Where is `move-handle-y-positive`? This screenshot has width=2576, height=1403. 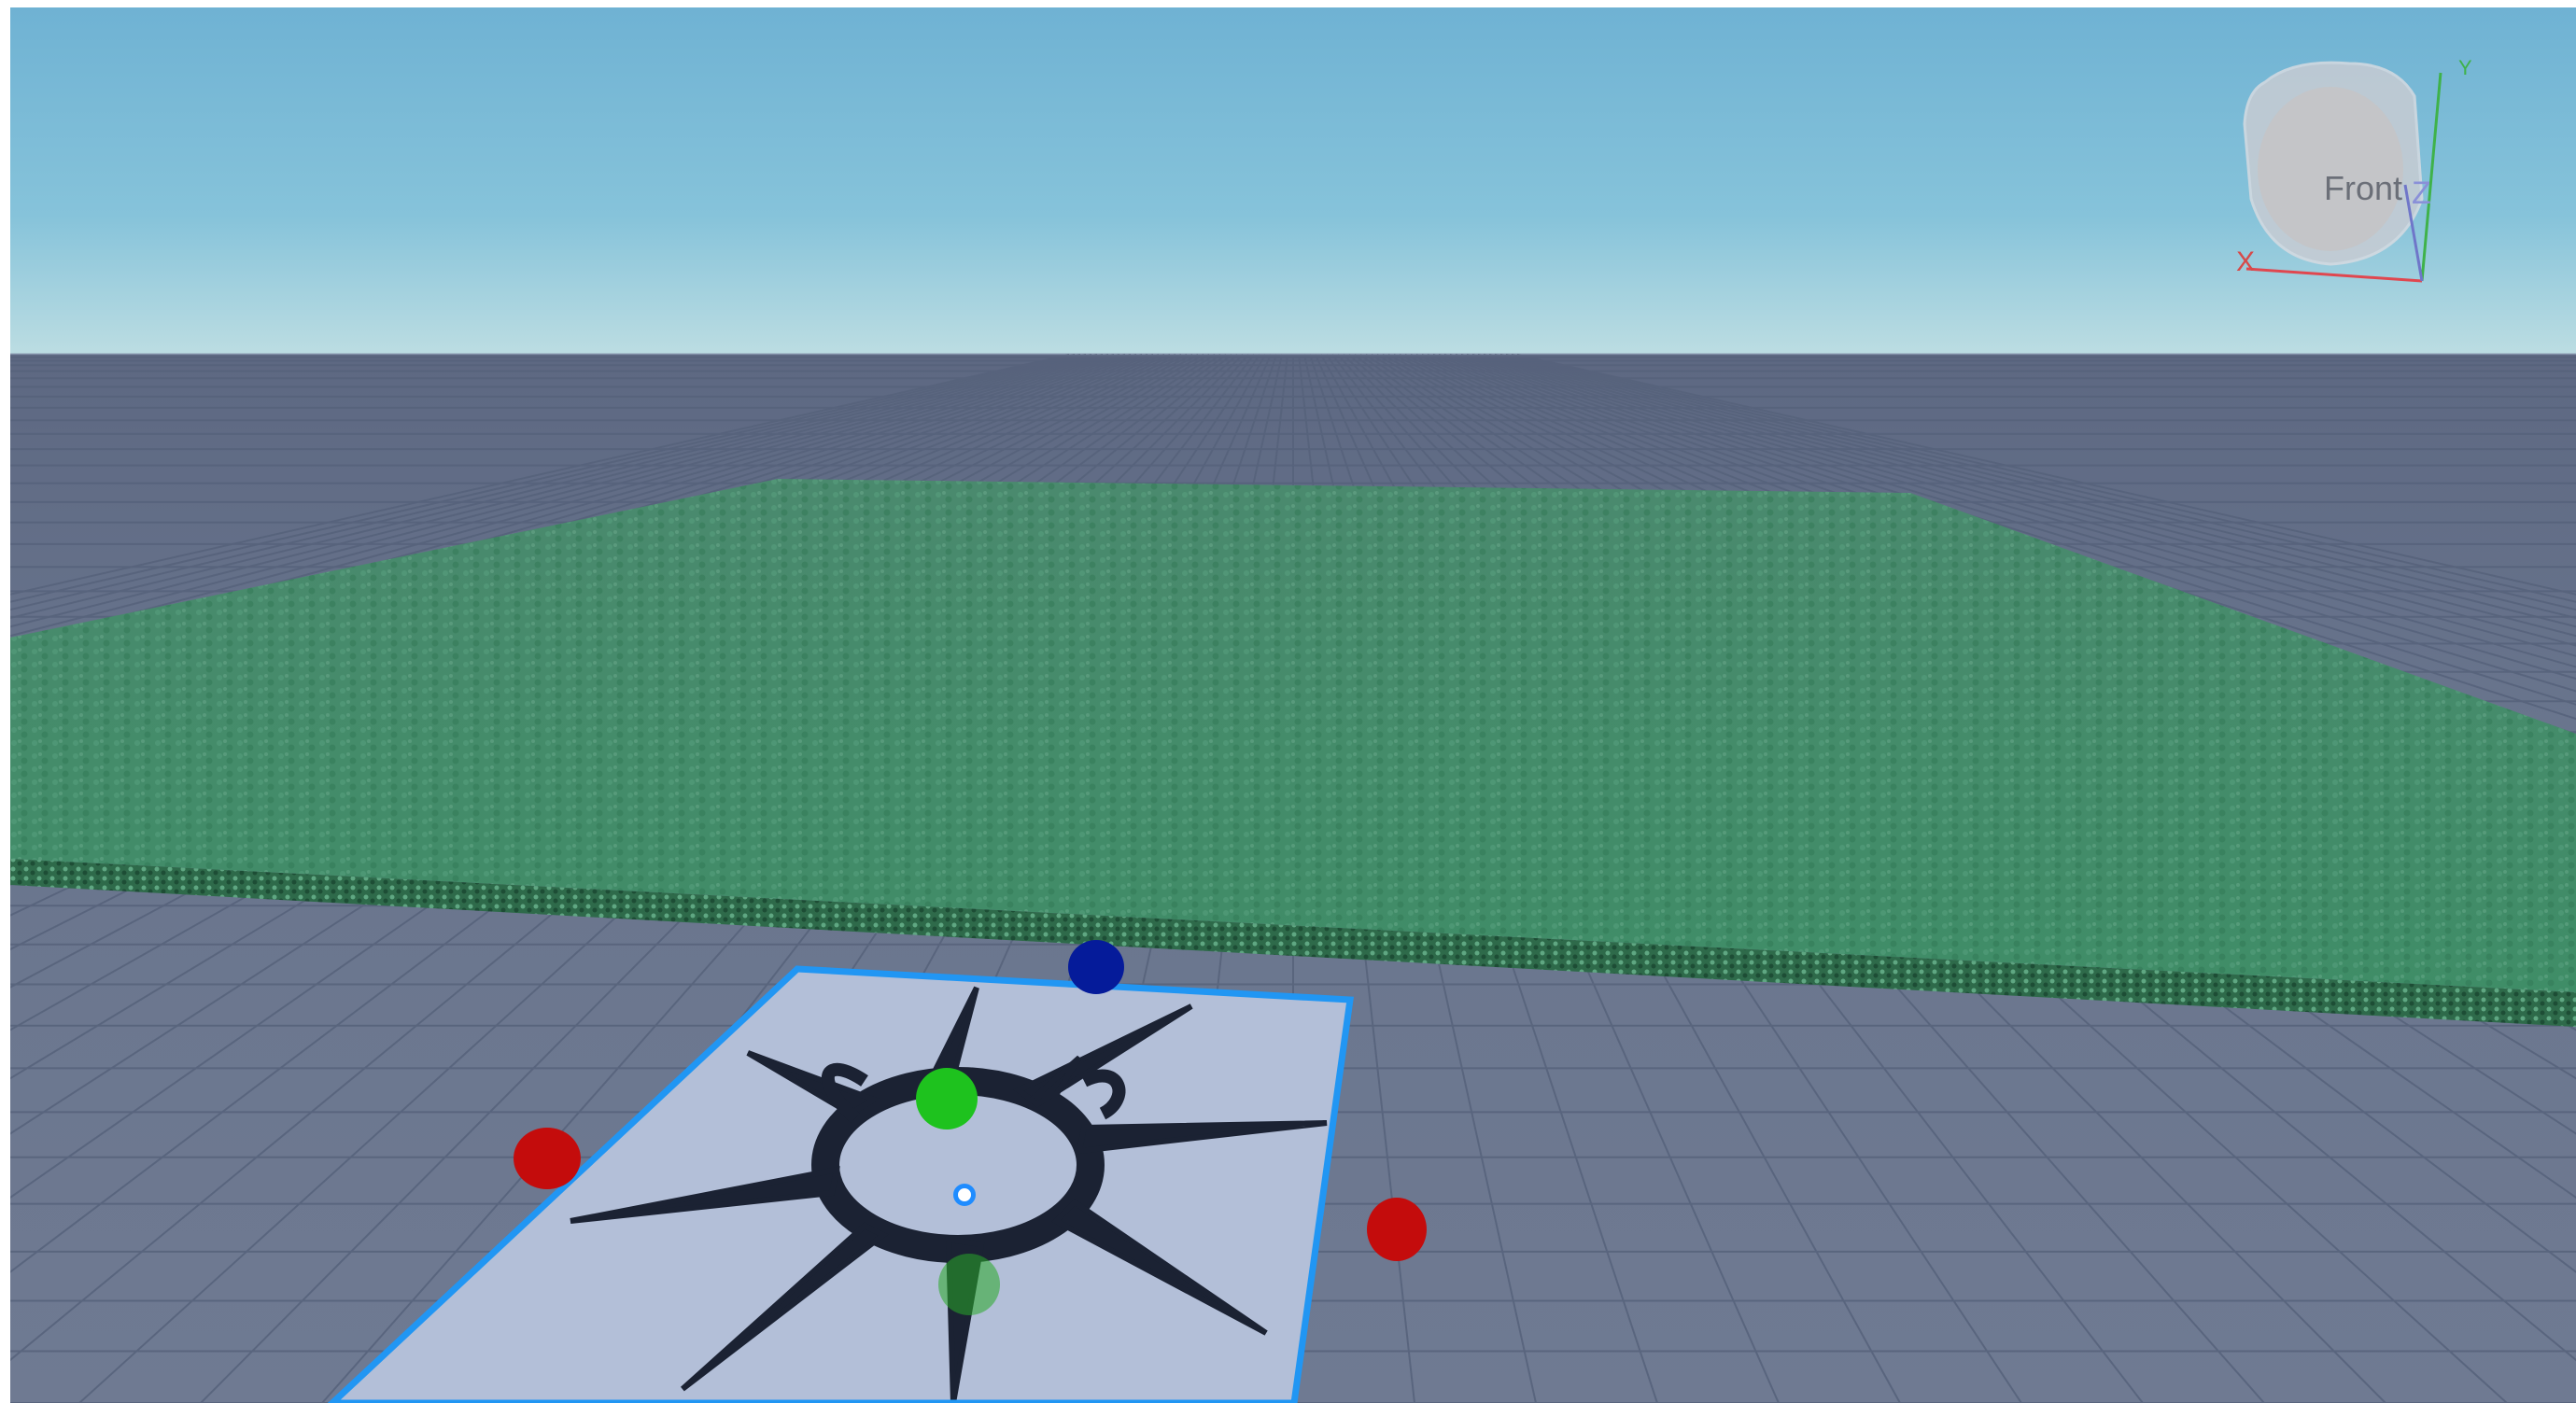 move-handle-y-positive is located at coordinates (947, 1098).